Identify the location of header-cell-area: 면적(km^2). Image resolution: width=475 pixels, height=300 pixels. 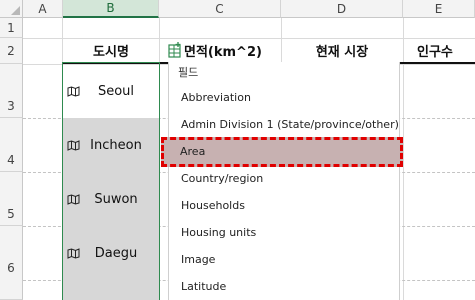
(232, 50).